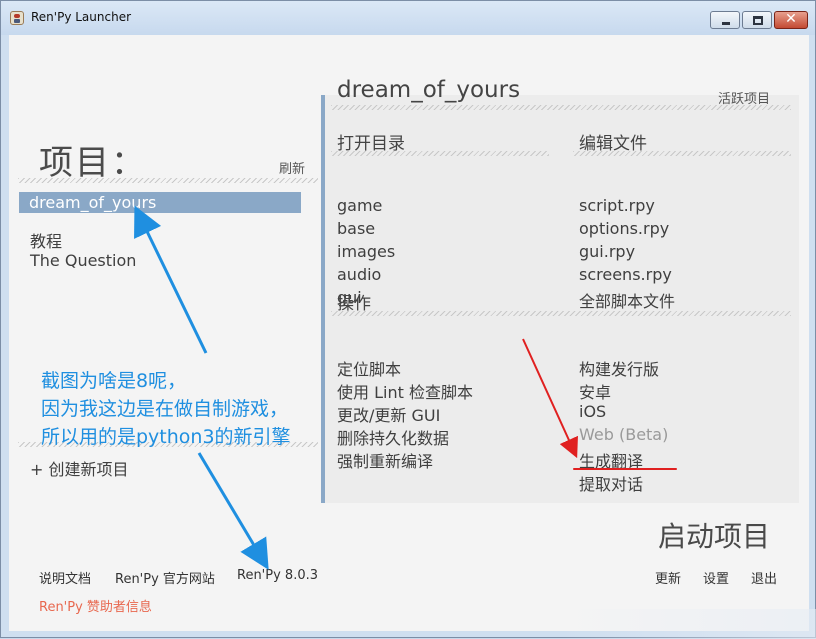 The height and width of the screenshot is (639, 816). What do you see at coordinates (595, 391) in the screenshot?
I see `action-android: 安卓` at bounding box center [595, 391].